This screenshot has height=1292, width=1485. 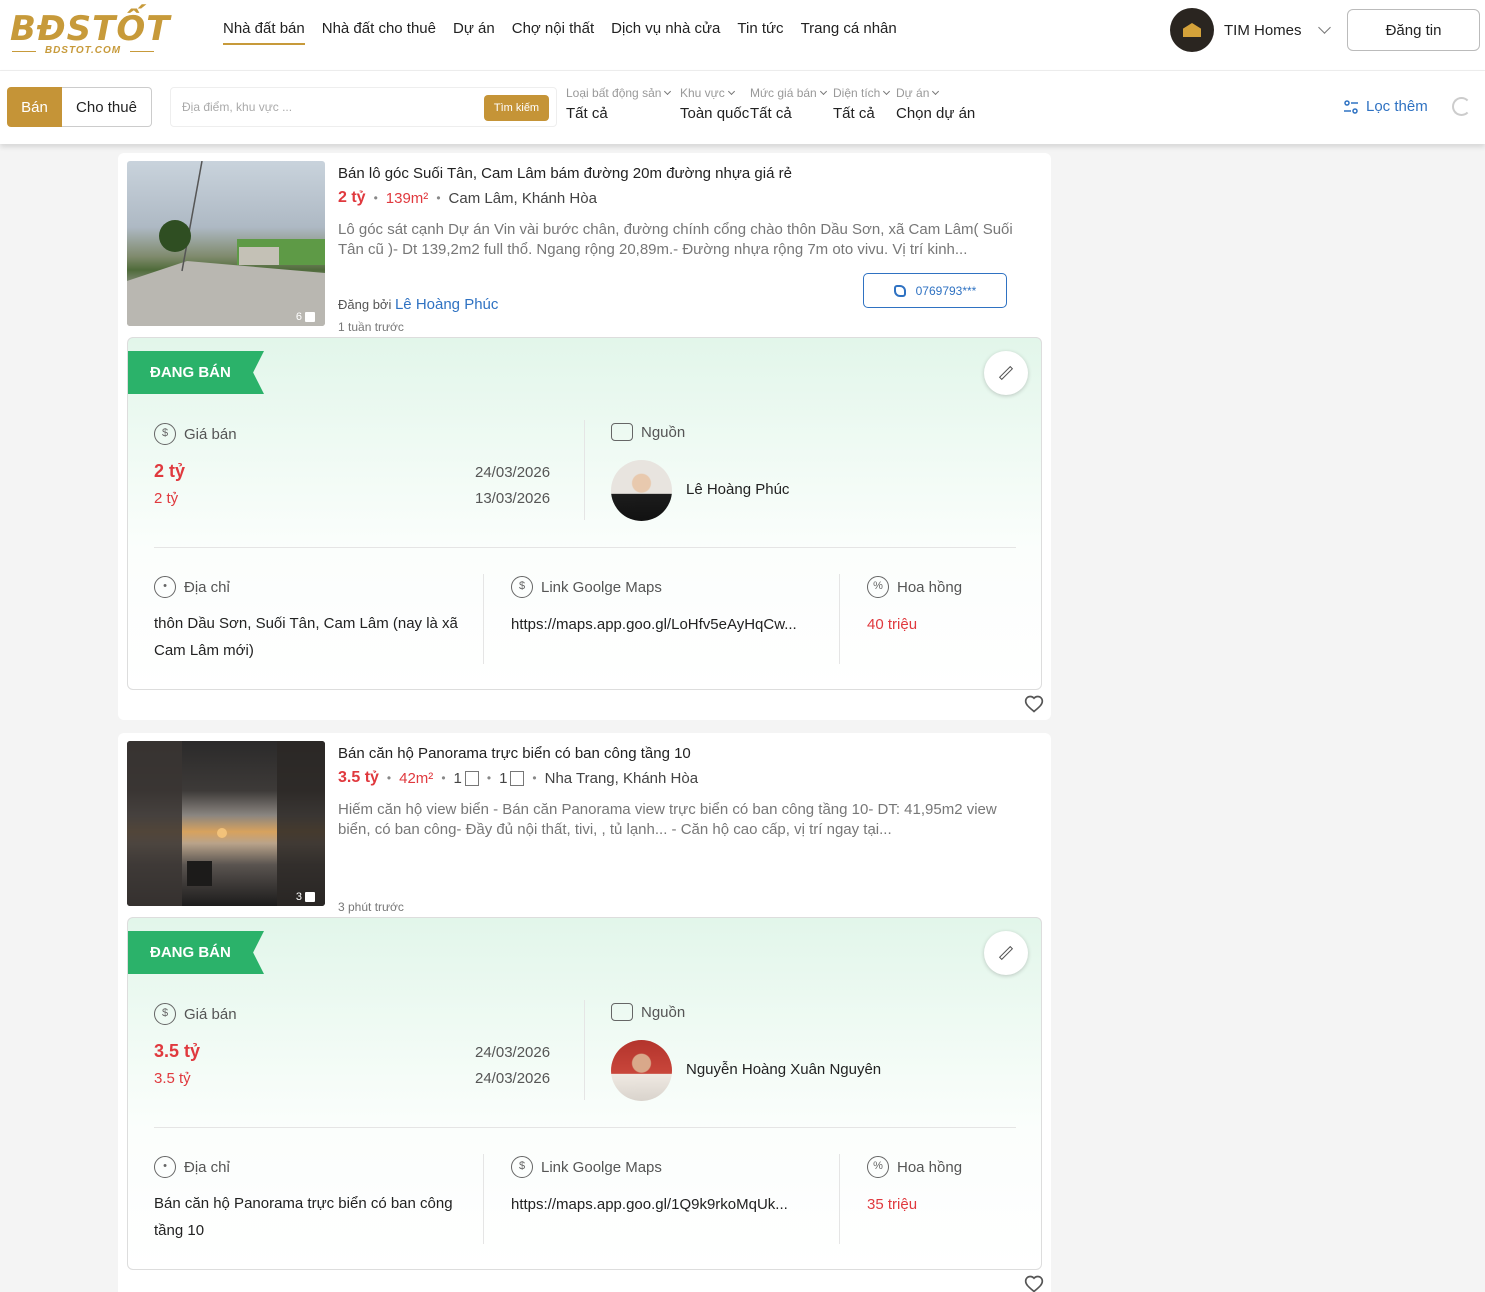 I want to click on listing-location: Nha Trang, Khánh Hòa, so click(x=621, y=778).